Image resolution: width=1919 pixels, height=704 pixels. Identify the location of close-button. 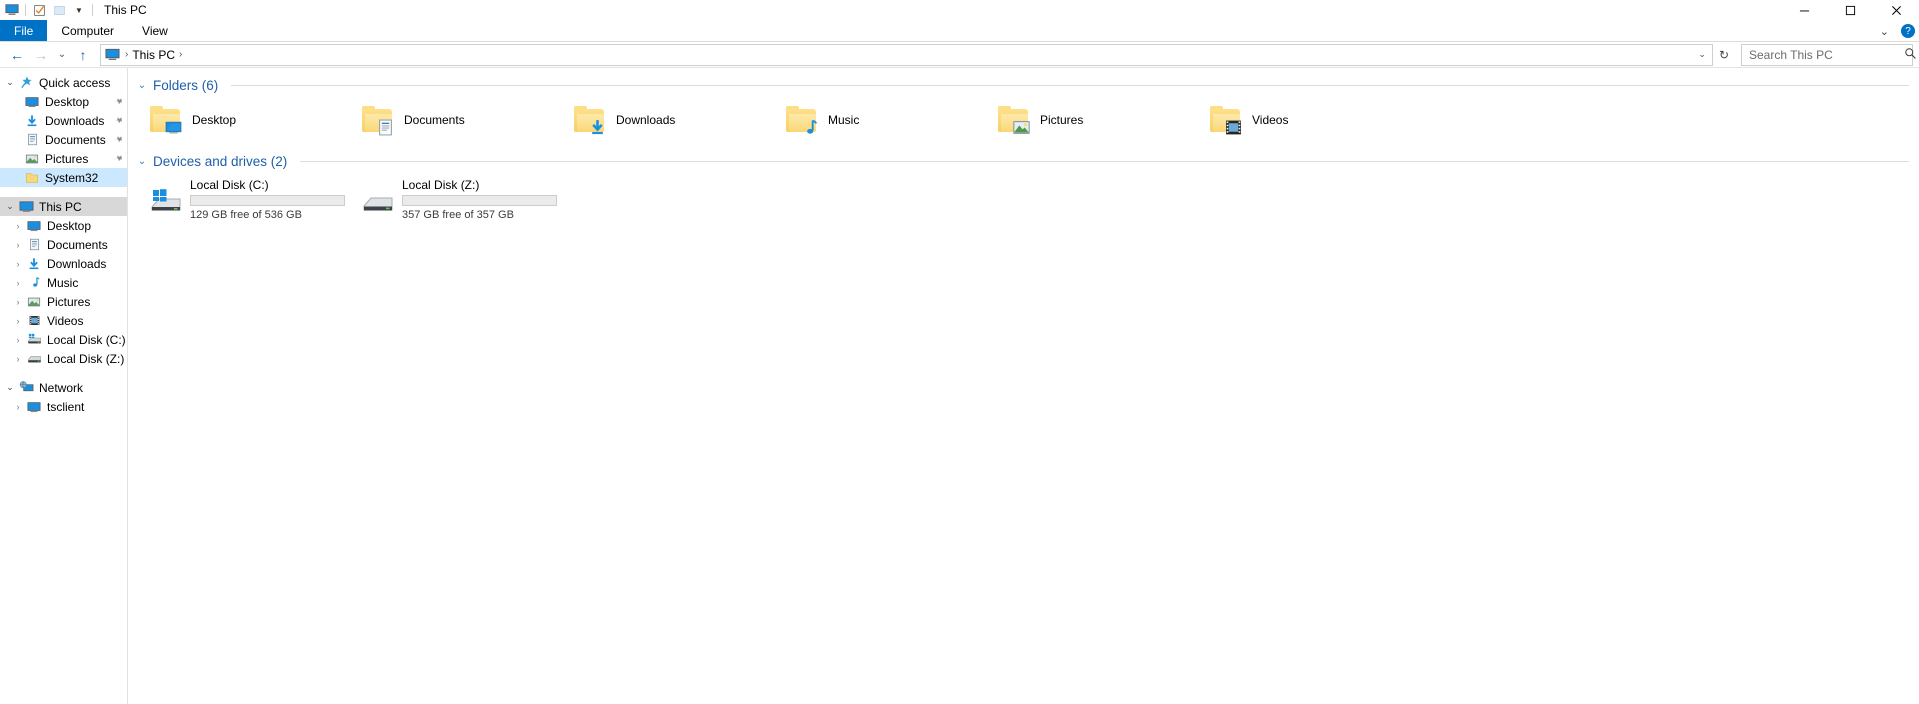
(1896, 10).